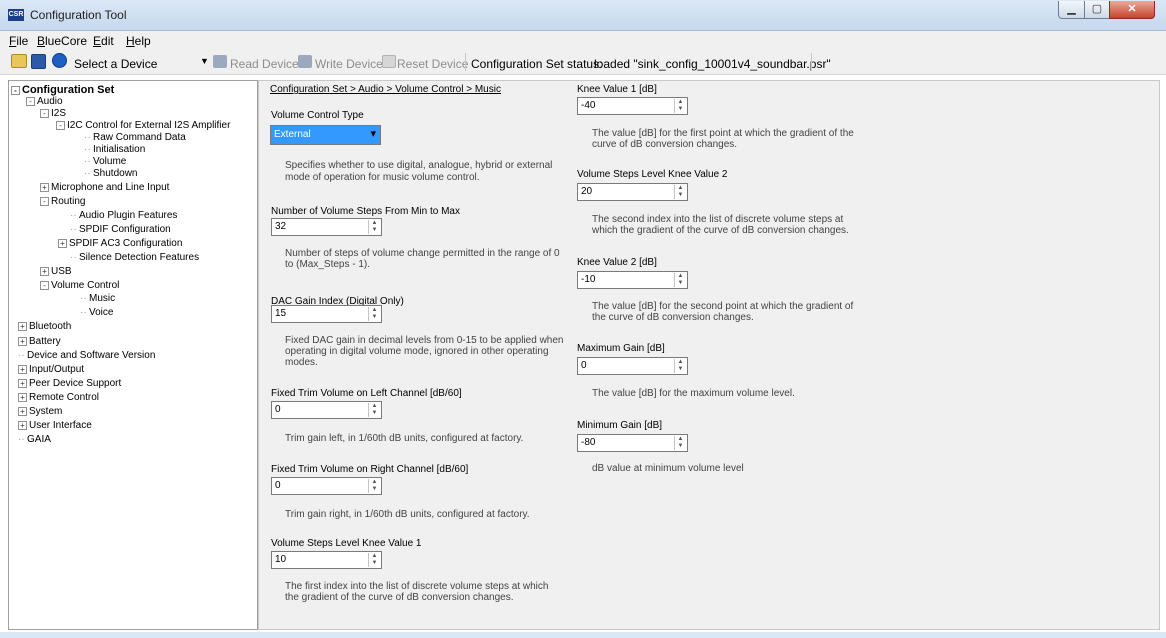 The image size is (1166, 638). What do you see at coordinates (281, 226) in the screenshot?
I see `num-volume-steps-value: 32` at bounding box center [281, 226].